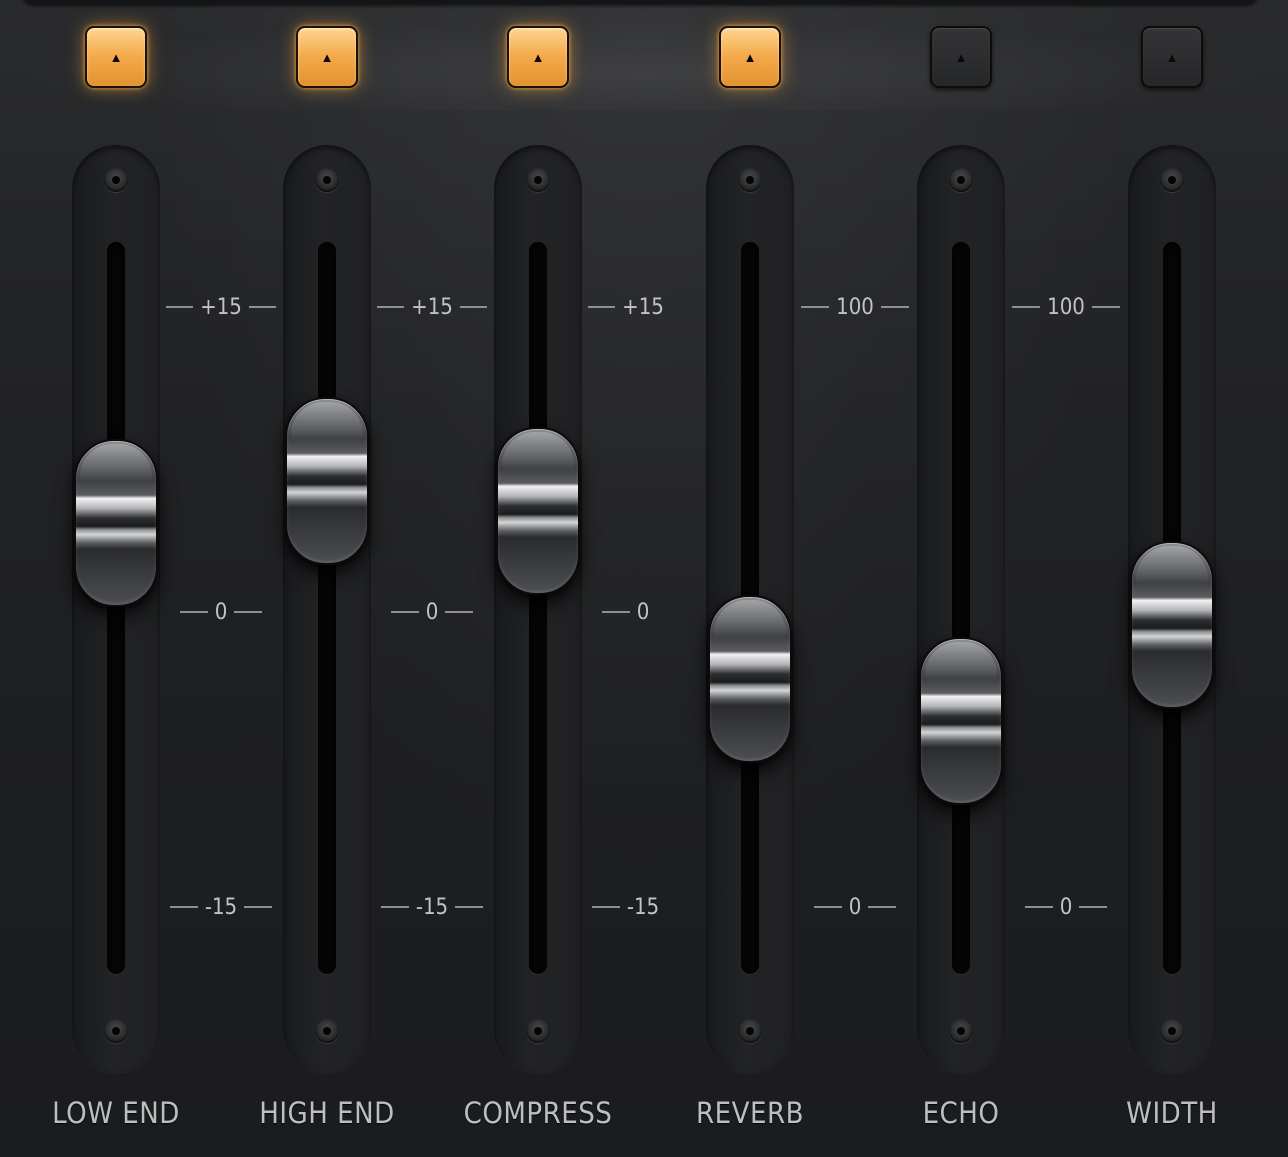  I want to click on toggle-button-compress: ▲, so click(538, 57).